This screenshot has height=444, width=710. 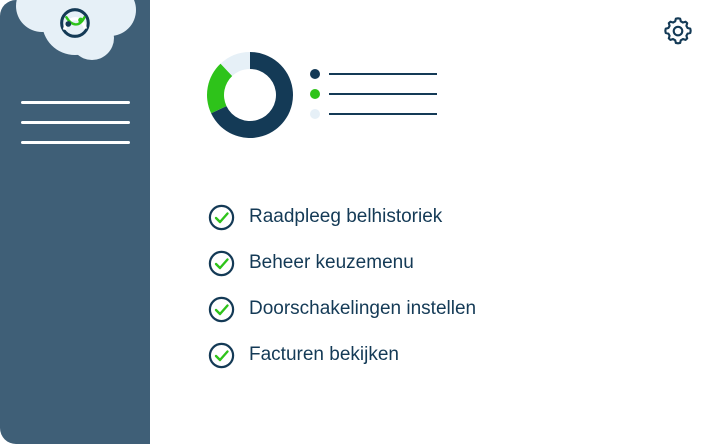 I want to click on donut-chart, so click(x=250, y=95).